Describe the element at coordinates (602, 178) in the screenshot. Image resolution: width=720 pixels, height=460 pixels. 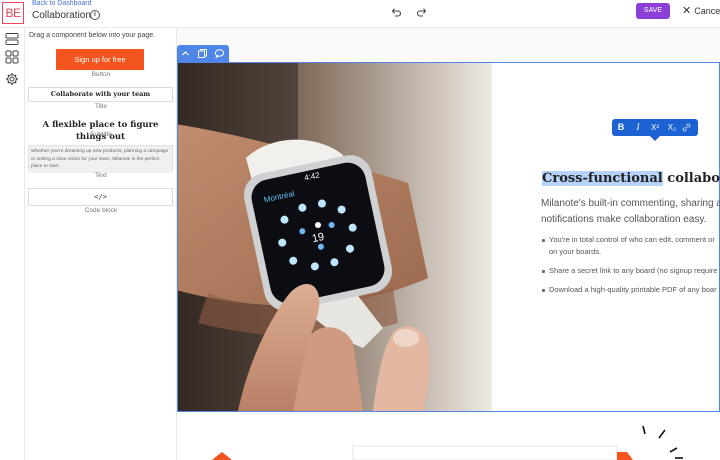
I see `selected-text: Cross-functional` at that location.